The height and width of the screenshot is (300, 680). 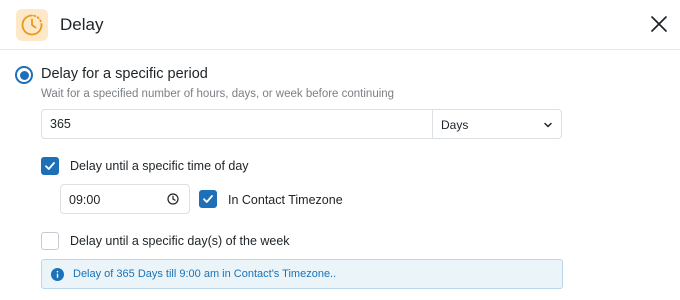 I want to click on duration-unit-value: Days, so click(x=455, y=125).